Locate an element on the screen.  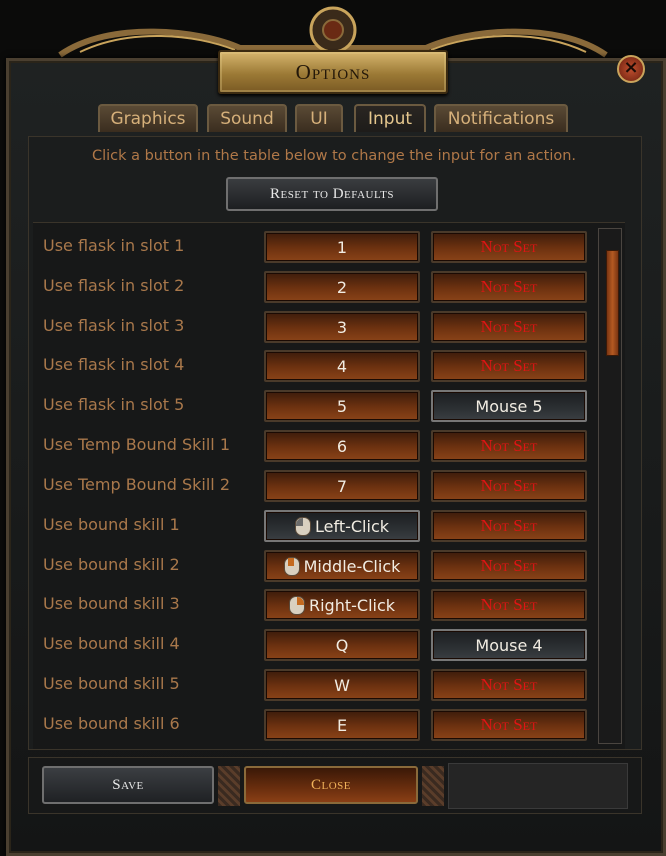
binding-row: Use bound skill 2 Middle-Click Not Set is located at coordinates (313, 564).